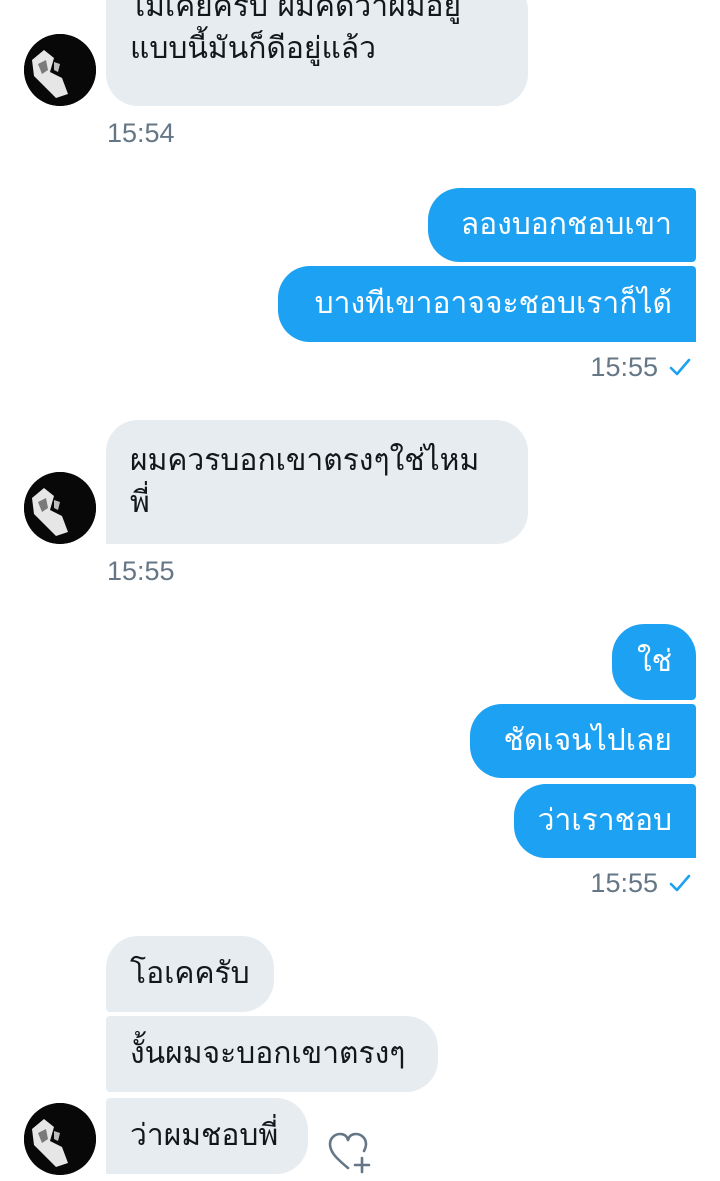 This screenshot has width=720, height=1181. Describe the element at coordinates (268, 1053) in the screenshot. I see `message-text: งั้นผมจะบอกเขาตรงๆ` at that location.